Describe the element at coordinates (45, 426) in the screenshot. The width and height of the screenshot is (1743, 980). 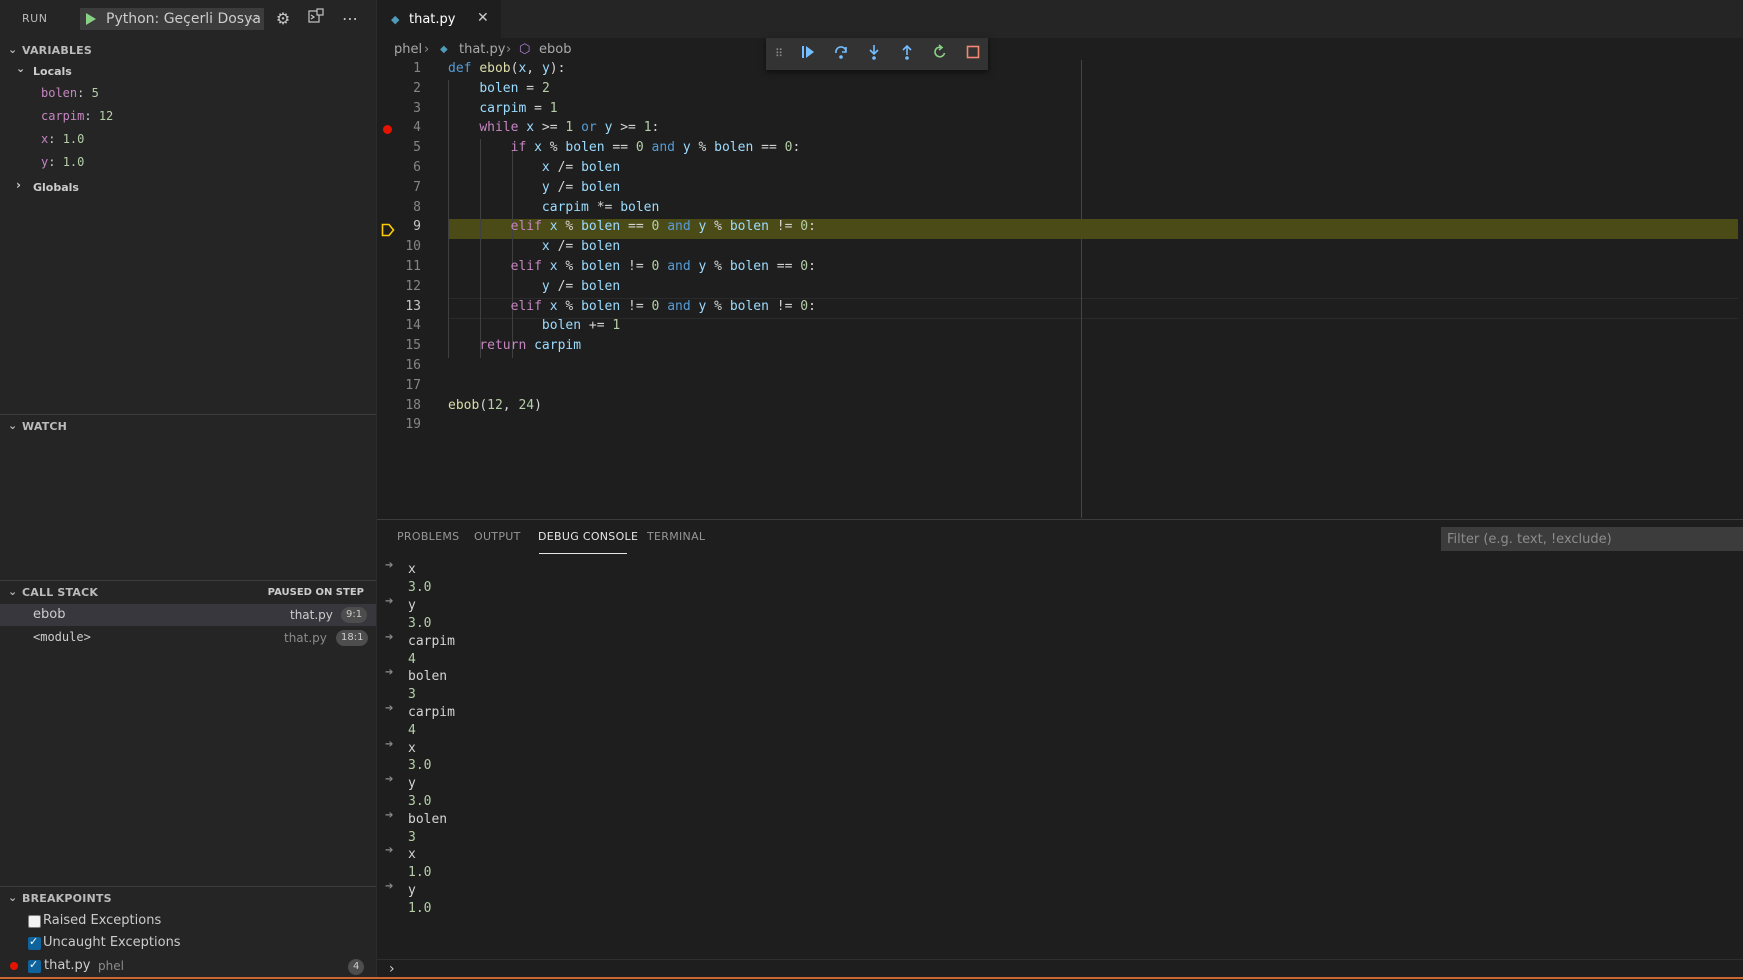
I see `watch-title: WATCH` at that location.